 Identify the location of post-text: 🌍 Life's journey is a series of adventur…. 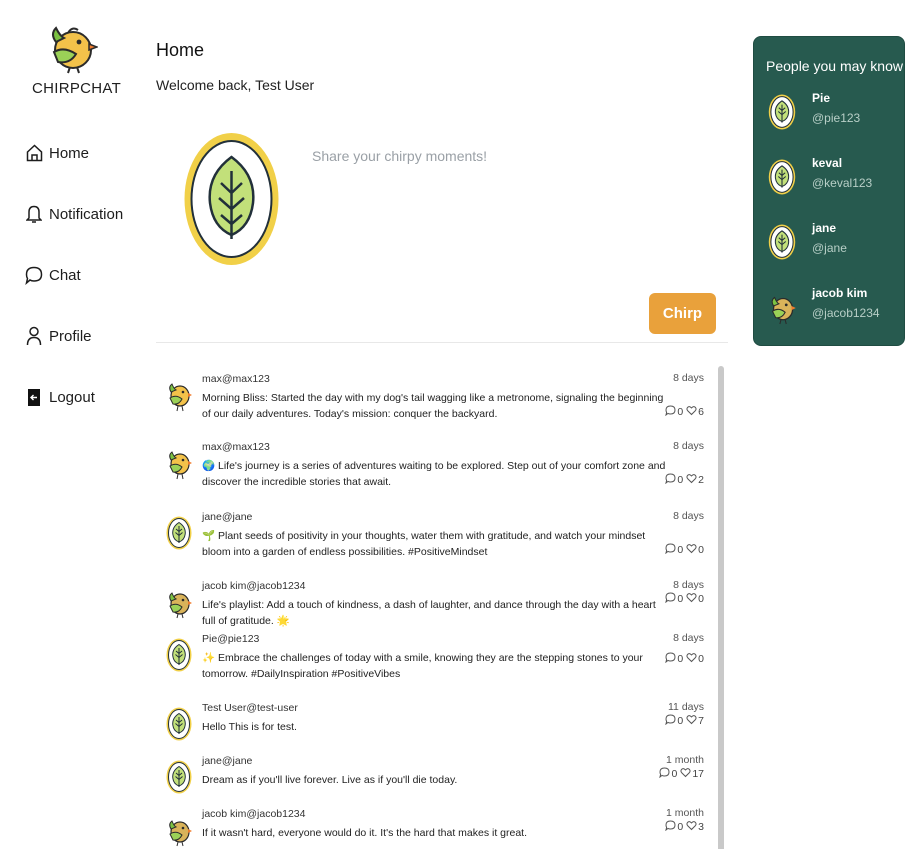
(434, 474).